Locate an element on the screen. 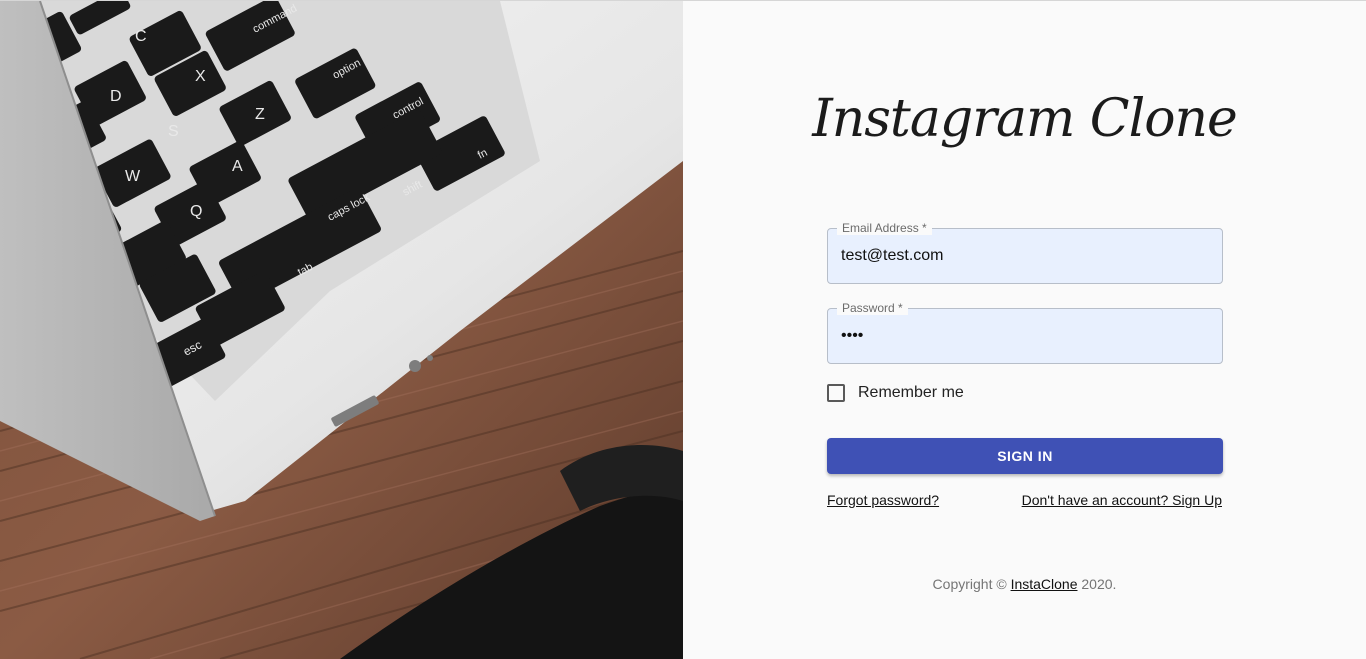 This screenshot has width=1366, height=659. email-input is located at coordinates (1025, 256).